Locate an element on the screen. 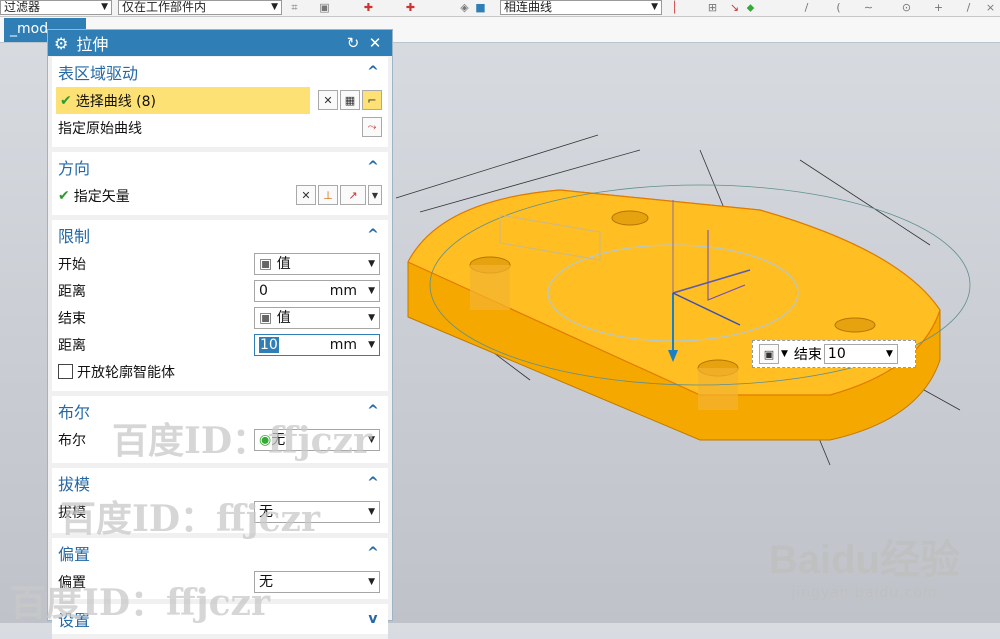 Image resolution: width=1000 pixels, height=639 pixels. chevron-down-icon: v is located at coordinates (373, 619).